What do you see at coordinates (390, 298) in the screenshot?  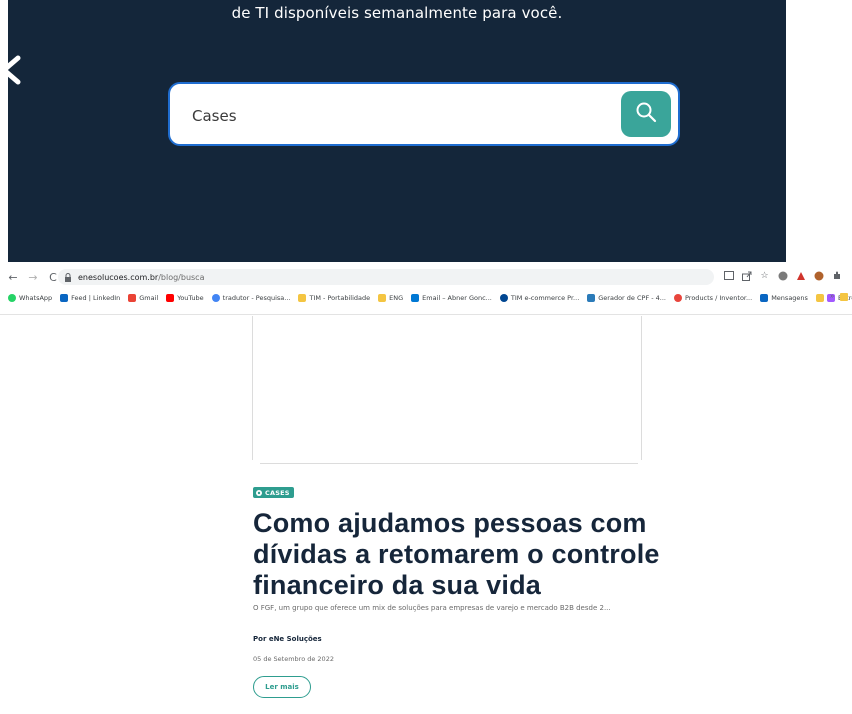 I see `bookmark-item: ENG` at bounding box center [390, 298].